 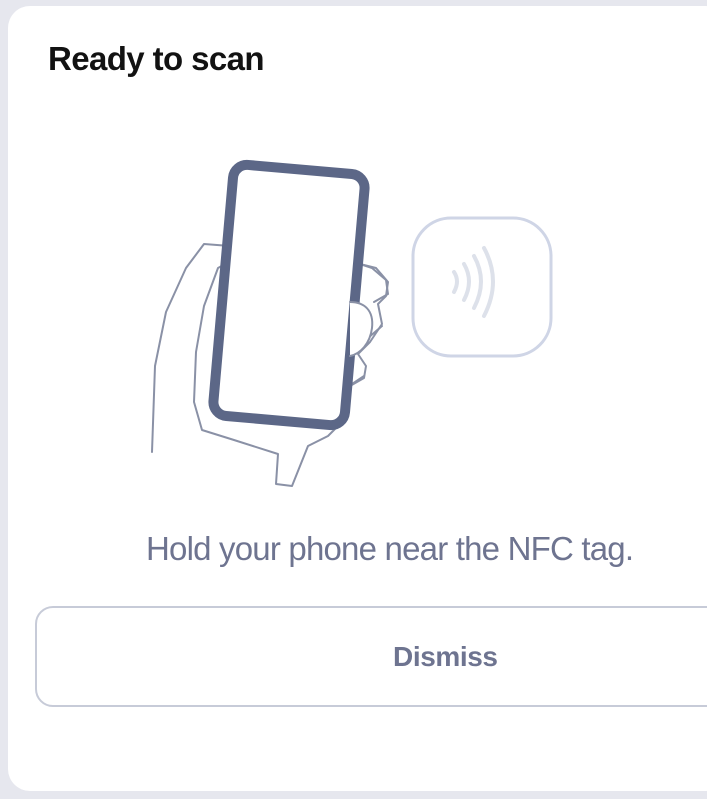 I want to click on phone-in-hand-icon, so click(x=270, y=323).